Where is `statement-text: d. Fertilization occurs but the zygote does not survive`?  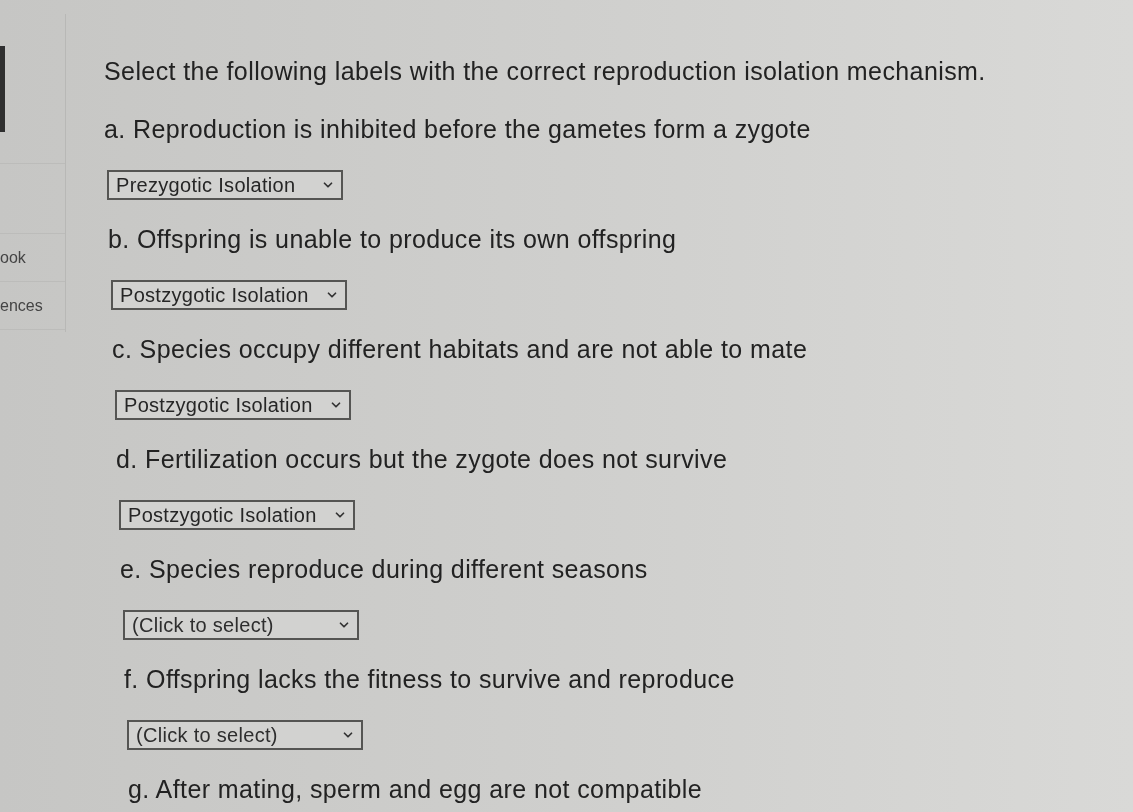
statement-text: d. Fertilization occurs but the zygote does not survive is located at coordinates (422, 459).